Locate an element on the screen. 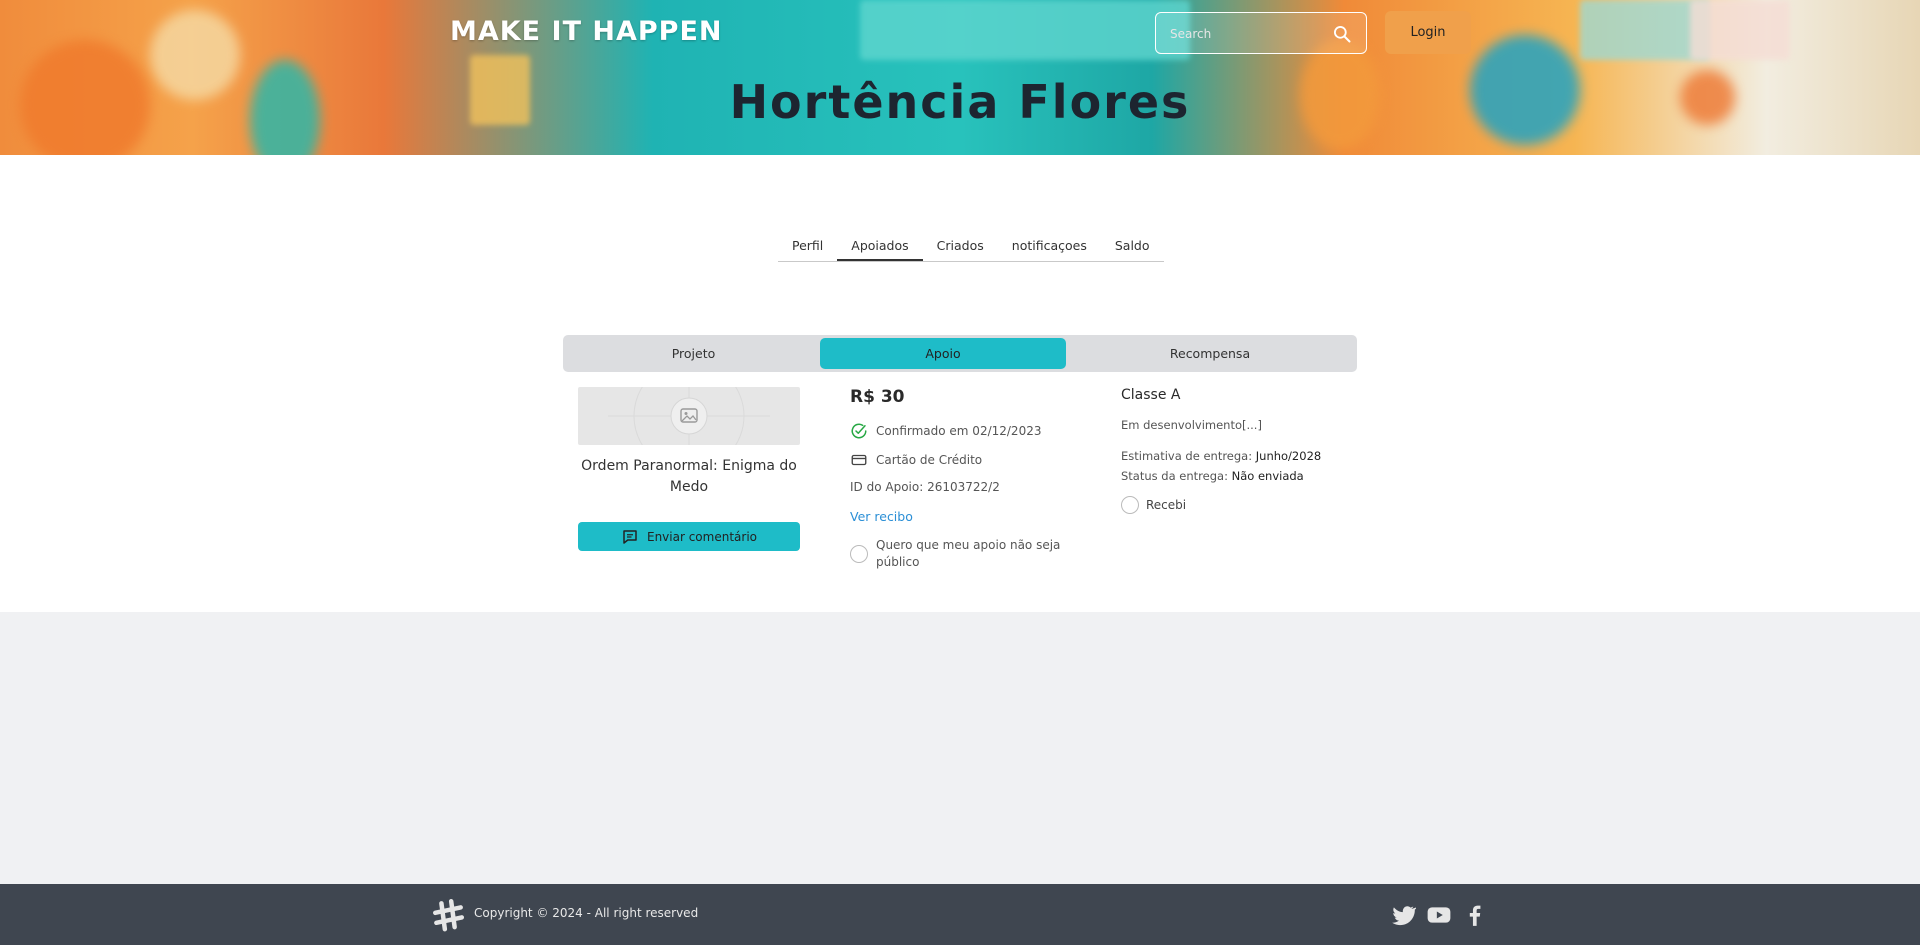 The height and width of the screenshot is (945, 1920). private-support-label: Quero que meu apoio não seja público is located at coordinates (968, 553).